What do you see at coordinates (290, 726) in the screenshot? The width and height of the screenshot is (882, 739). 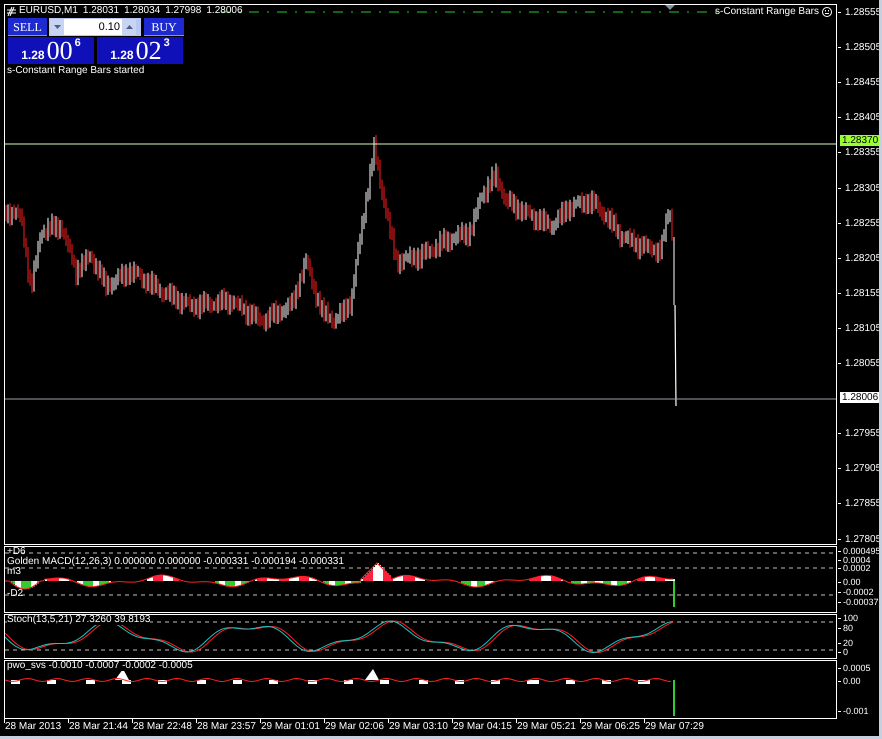 I see `time-axis-label: 29 Mar 01:01` at bounding box center [290, 726].